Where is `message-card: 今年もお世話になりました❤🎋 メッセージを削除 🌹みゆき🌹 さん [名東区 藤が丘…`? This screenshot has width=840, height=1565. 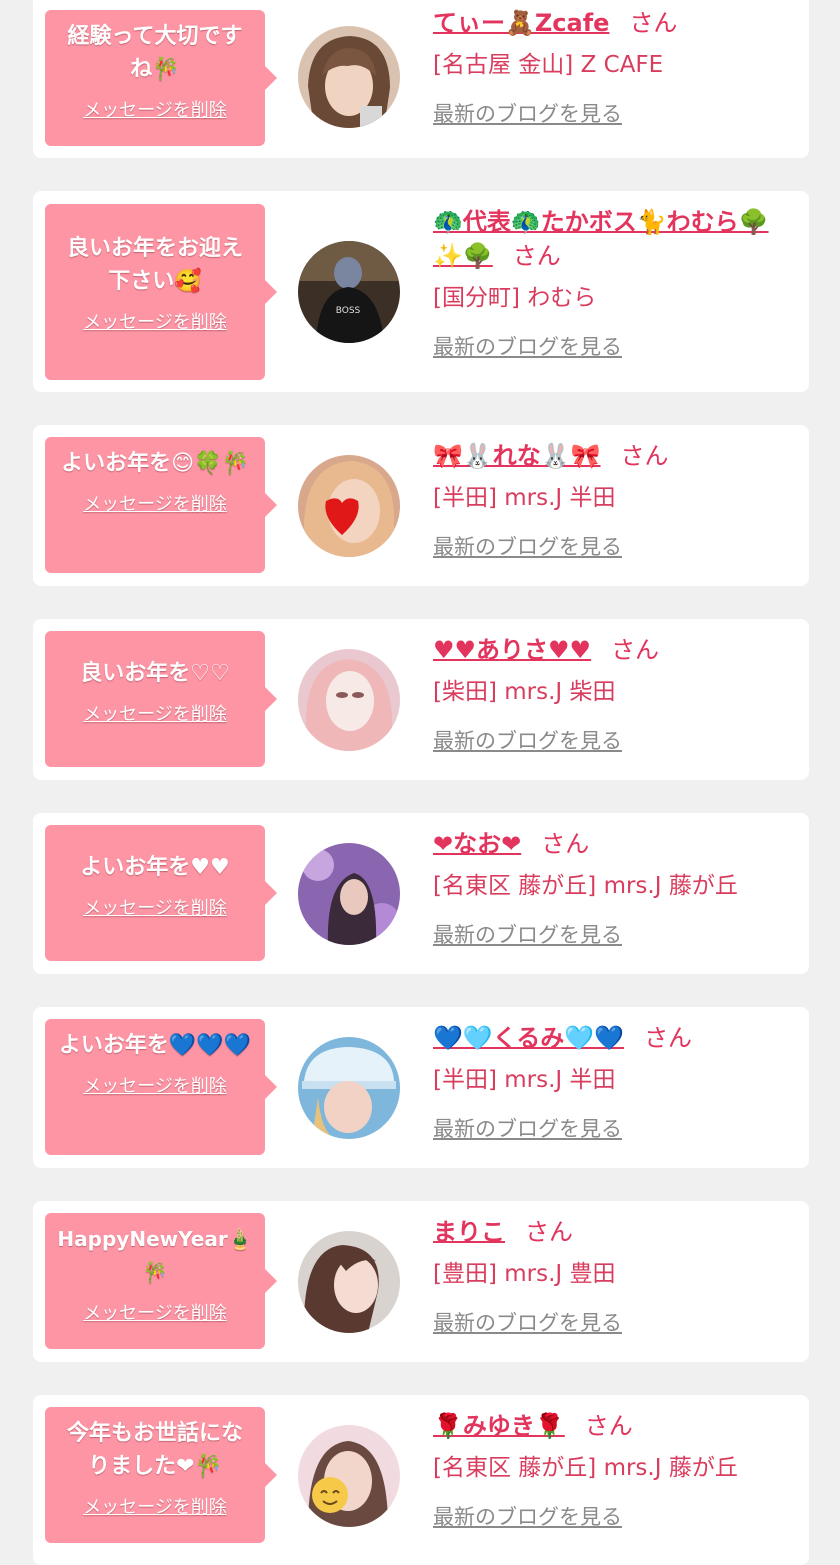 message-card: 今年もお世話になりました❤🎋 メッセージを削除 🌹みゆき🌹 さん [名東区 藤が丘… is located at coordinates (421, 1480).